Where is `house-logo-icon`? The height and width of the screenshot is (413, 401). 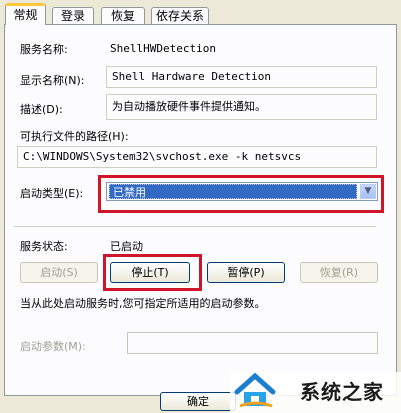 house-logo-icon is located at coordinates (255, 390).